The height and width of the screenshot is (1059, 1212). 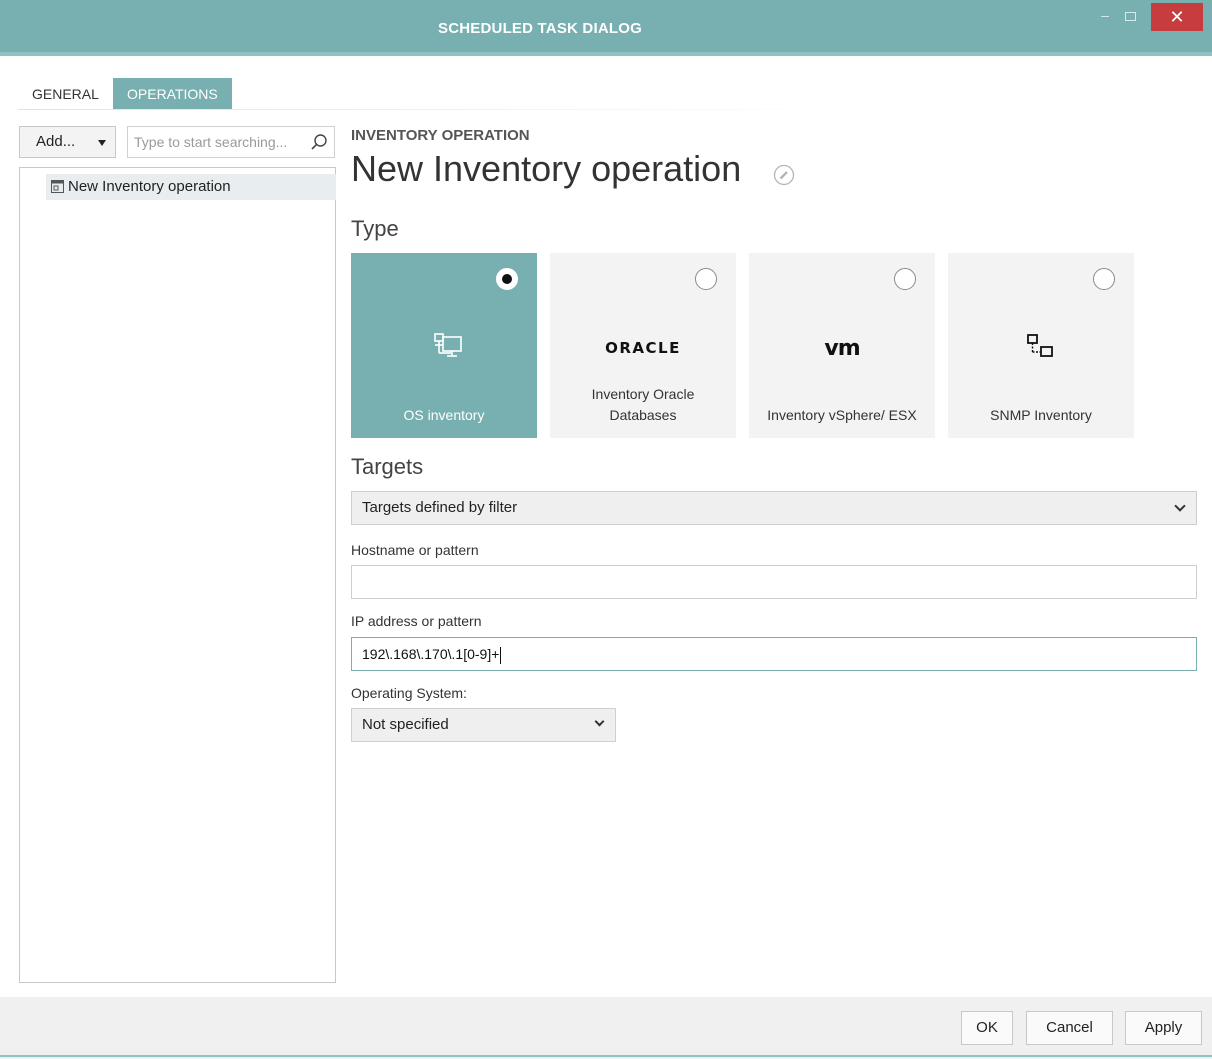 I want to click on type-option-os-inventory: OS inventory, so click(x=444, y=345).